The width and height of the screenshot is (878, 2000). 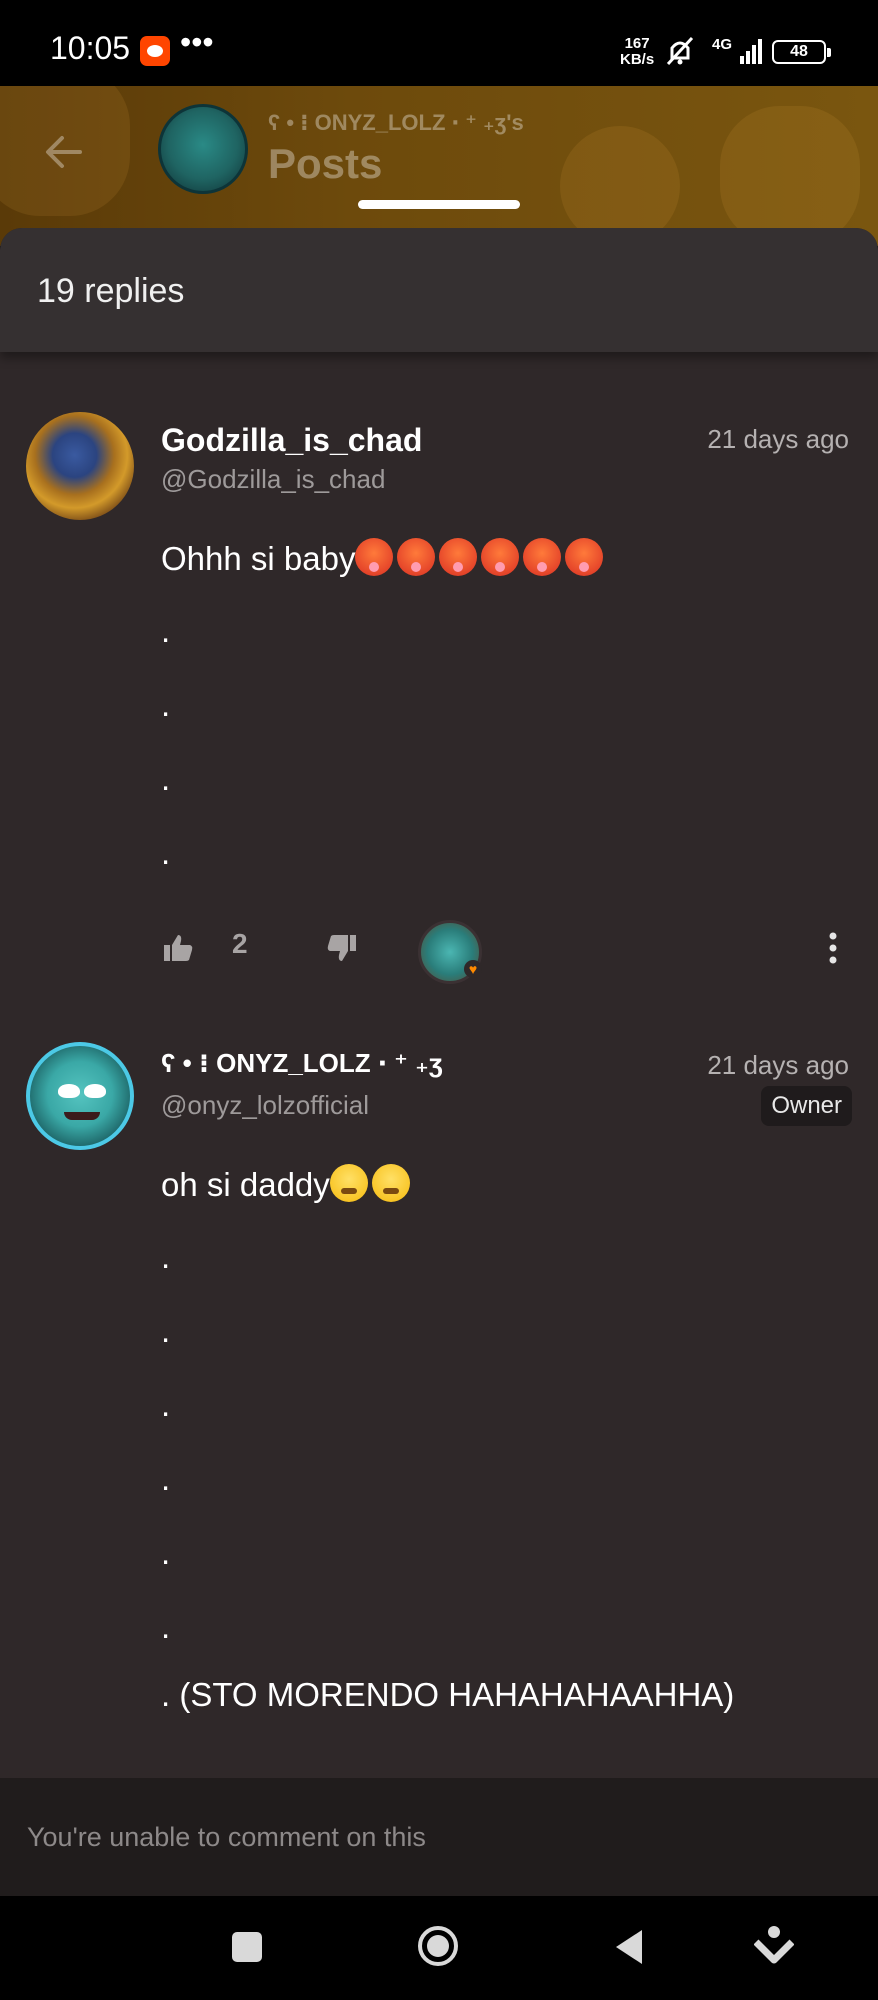 I want to click on hot-face-emoji-group, so click(x=481, y=557).